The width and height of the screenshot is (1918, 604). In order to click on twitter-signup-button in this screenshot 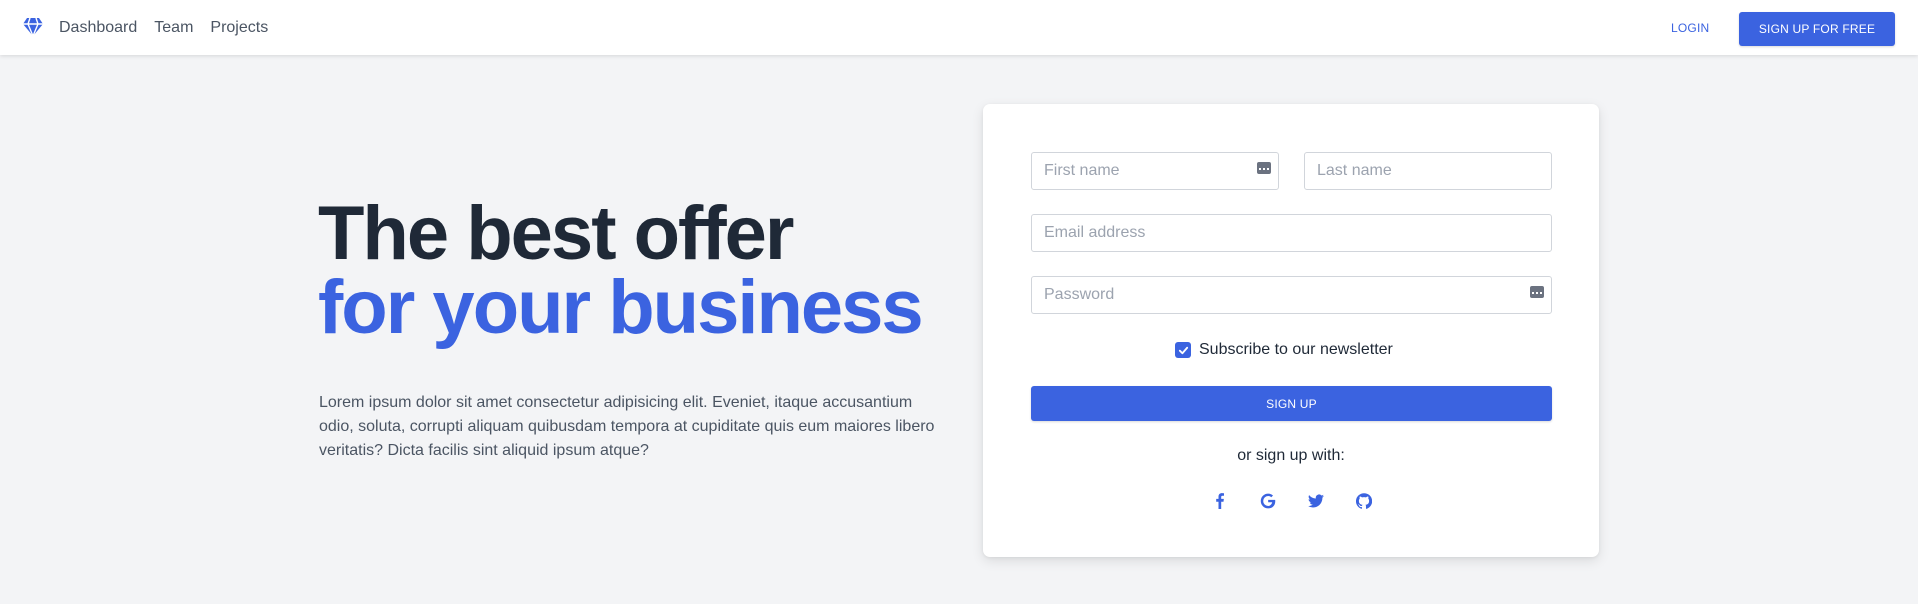, I will do `click(1316, 501)`.